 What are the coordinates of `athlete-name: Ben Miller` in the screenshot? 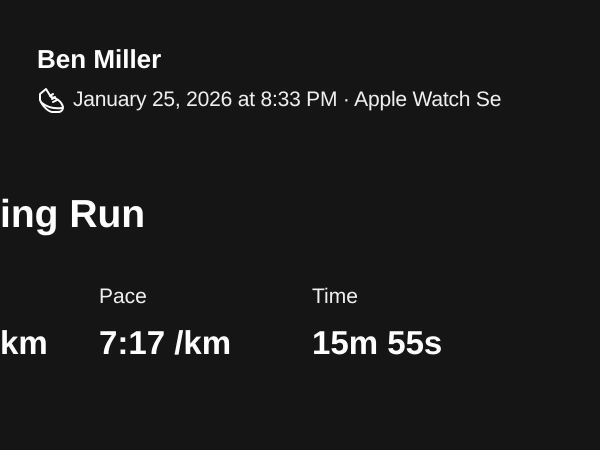 It's located at (99, 59).